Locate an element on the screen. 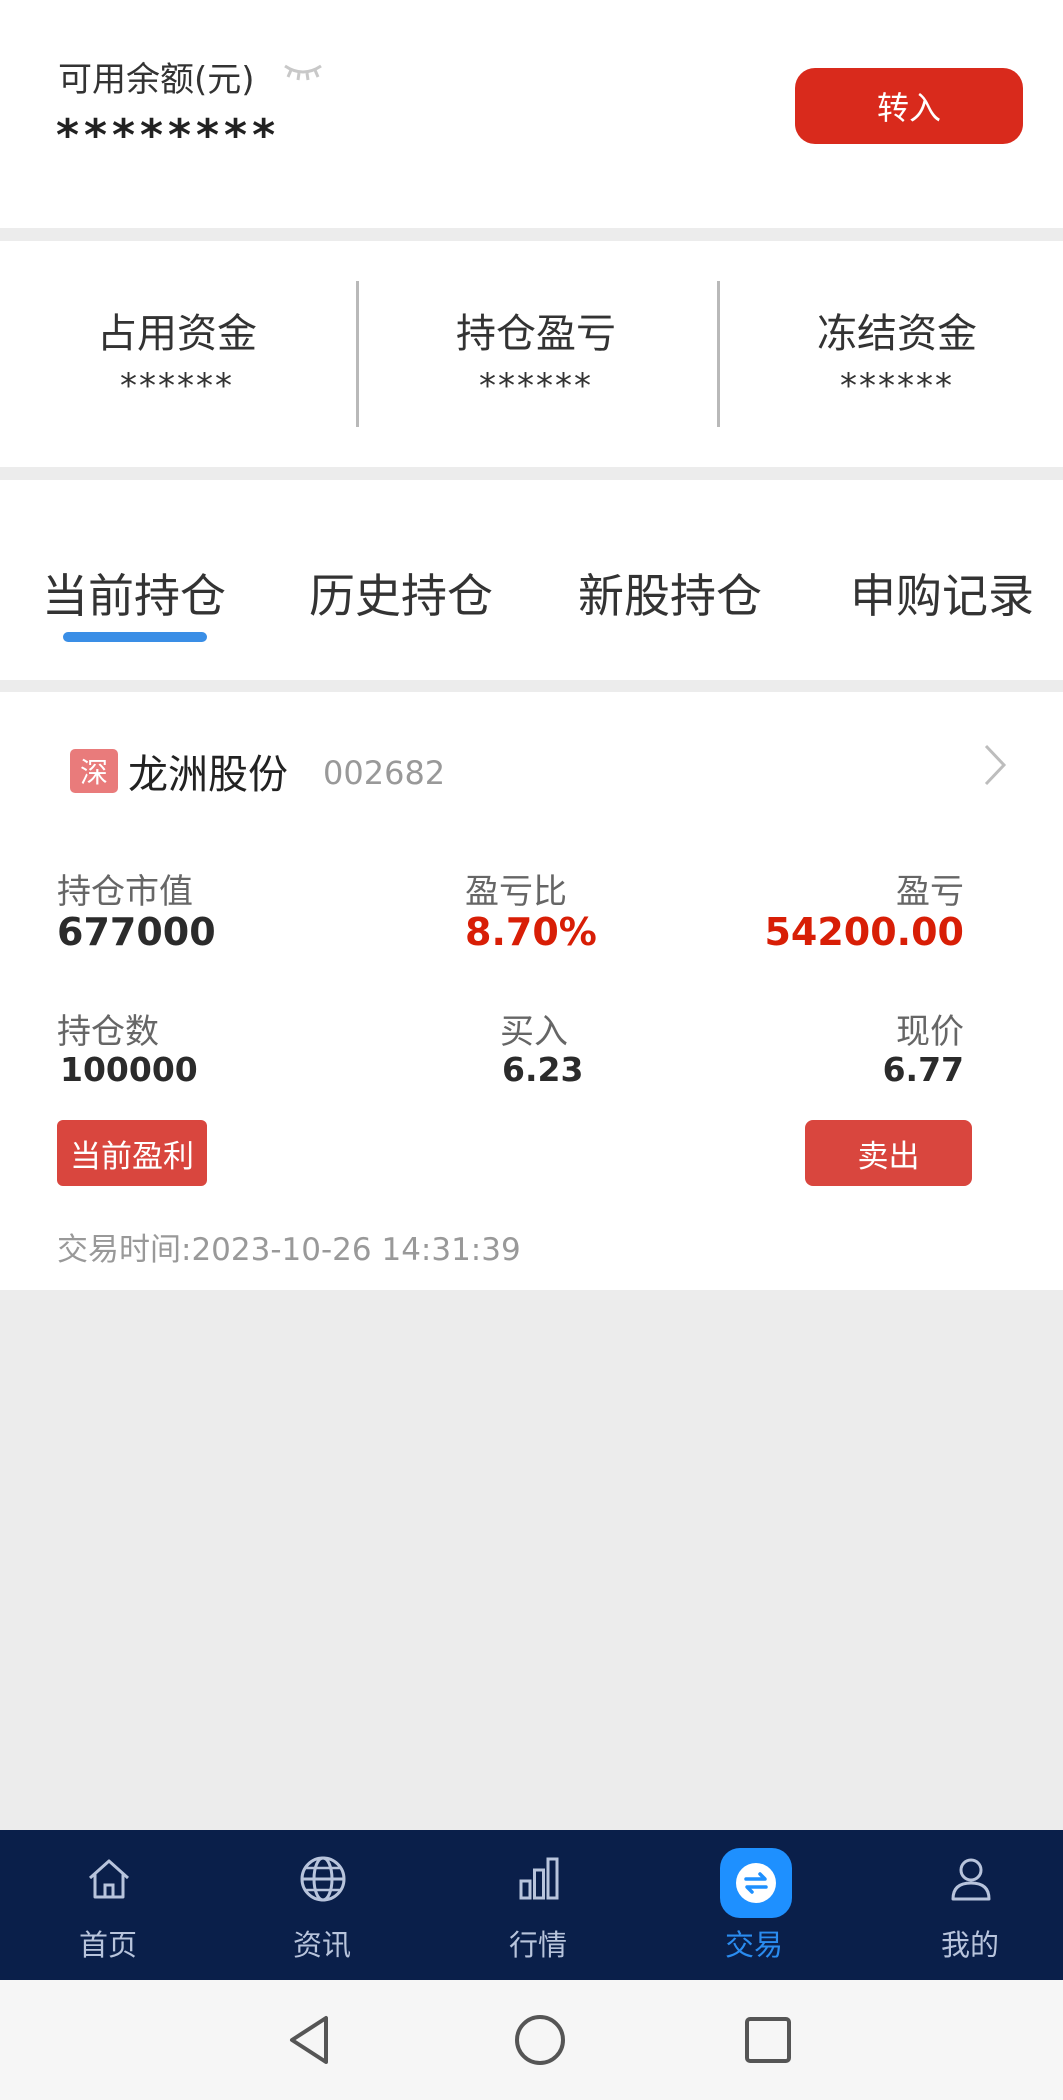  nav-profile: 我的 is located at coordinates (963, 1905).